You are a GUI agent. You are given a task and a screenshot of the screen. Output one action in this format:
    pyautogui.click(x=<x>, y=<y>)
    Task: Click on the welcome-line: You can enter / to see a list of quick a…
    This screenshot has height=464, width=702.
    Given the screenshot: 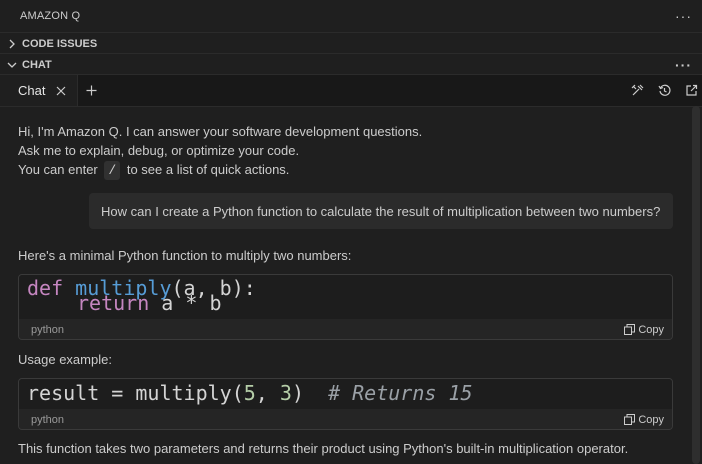 What is the action you would take?
    pyautogui.click(x=154, y=170)
    